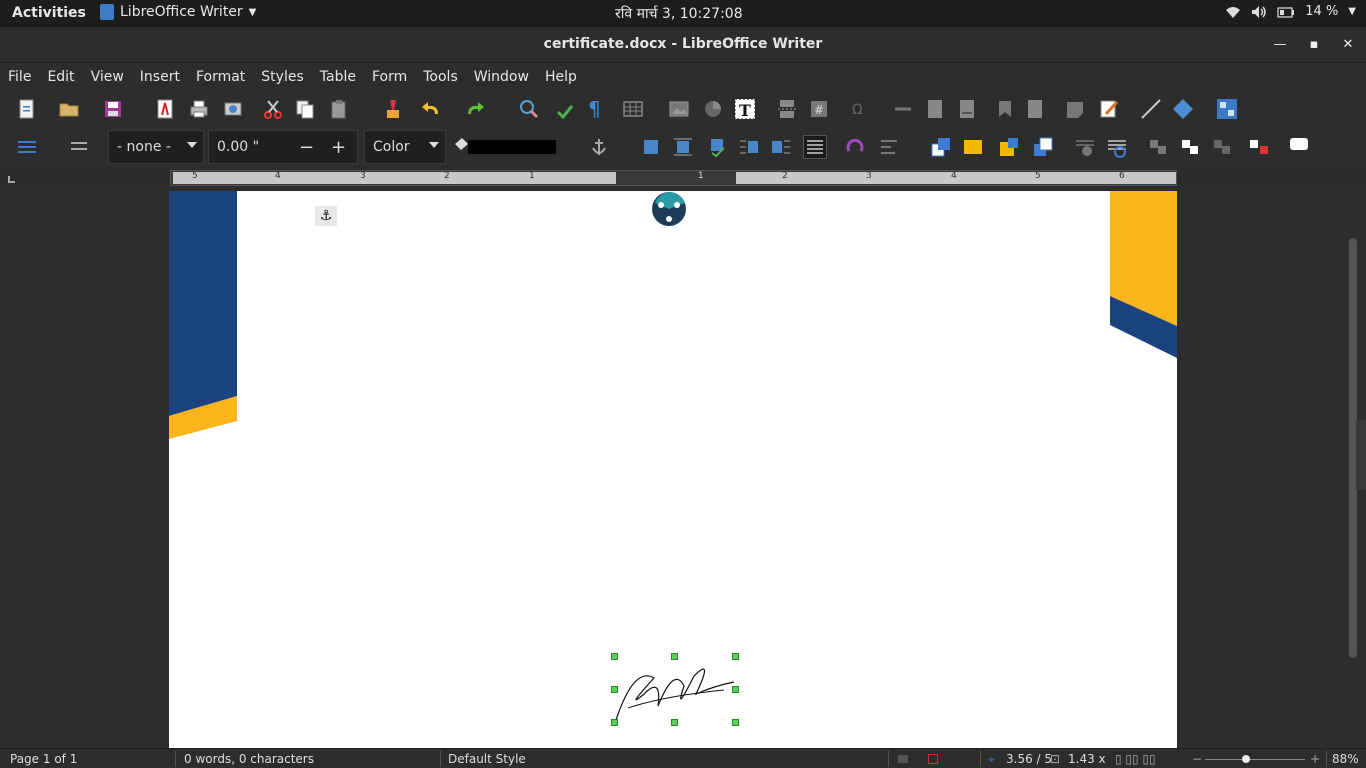 Image resolution: width=1366 pixels, height=768 pixels. I want to click on endnote-icon, so click(967, 109).